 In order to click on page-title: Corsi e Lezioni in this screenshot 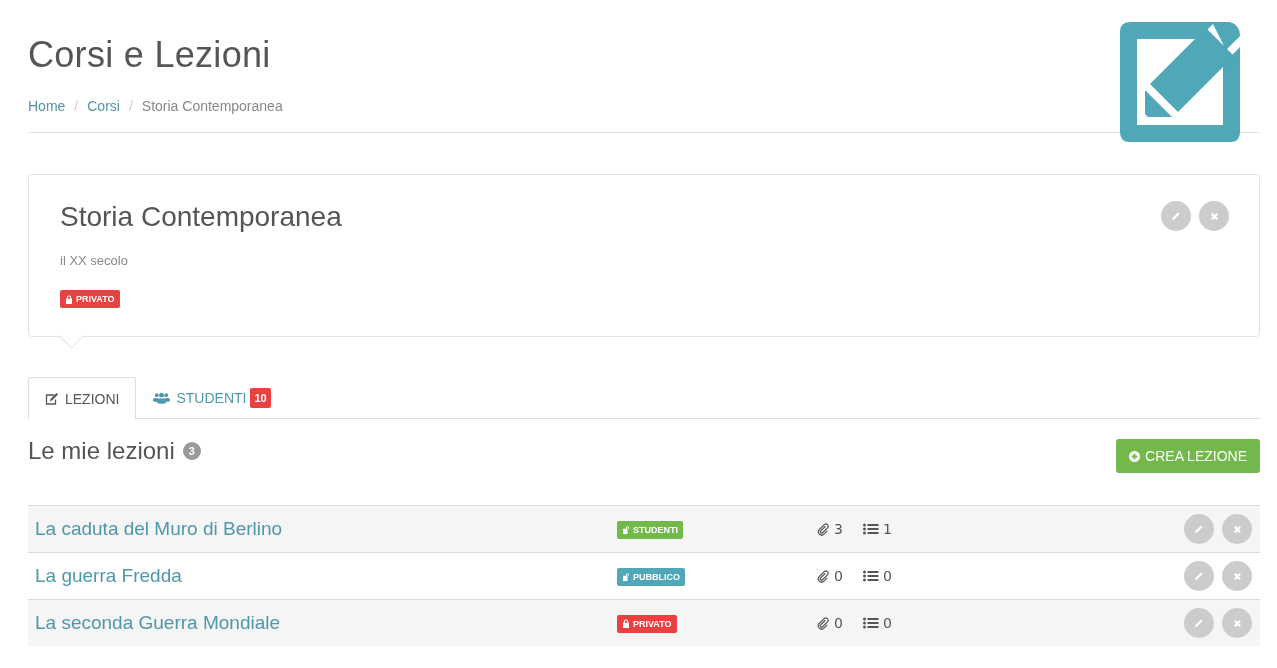, I will do `click(150, 55)`.